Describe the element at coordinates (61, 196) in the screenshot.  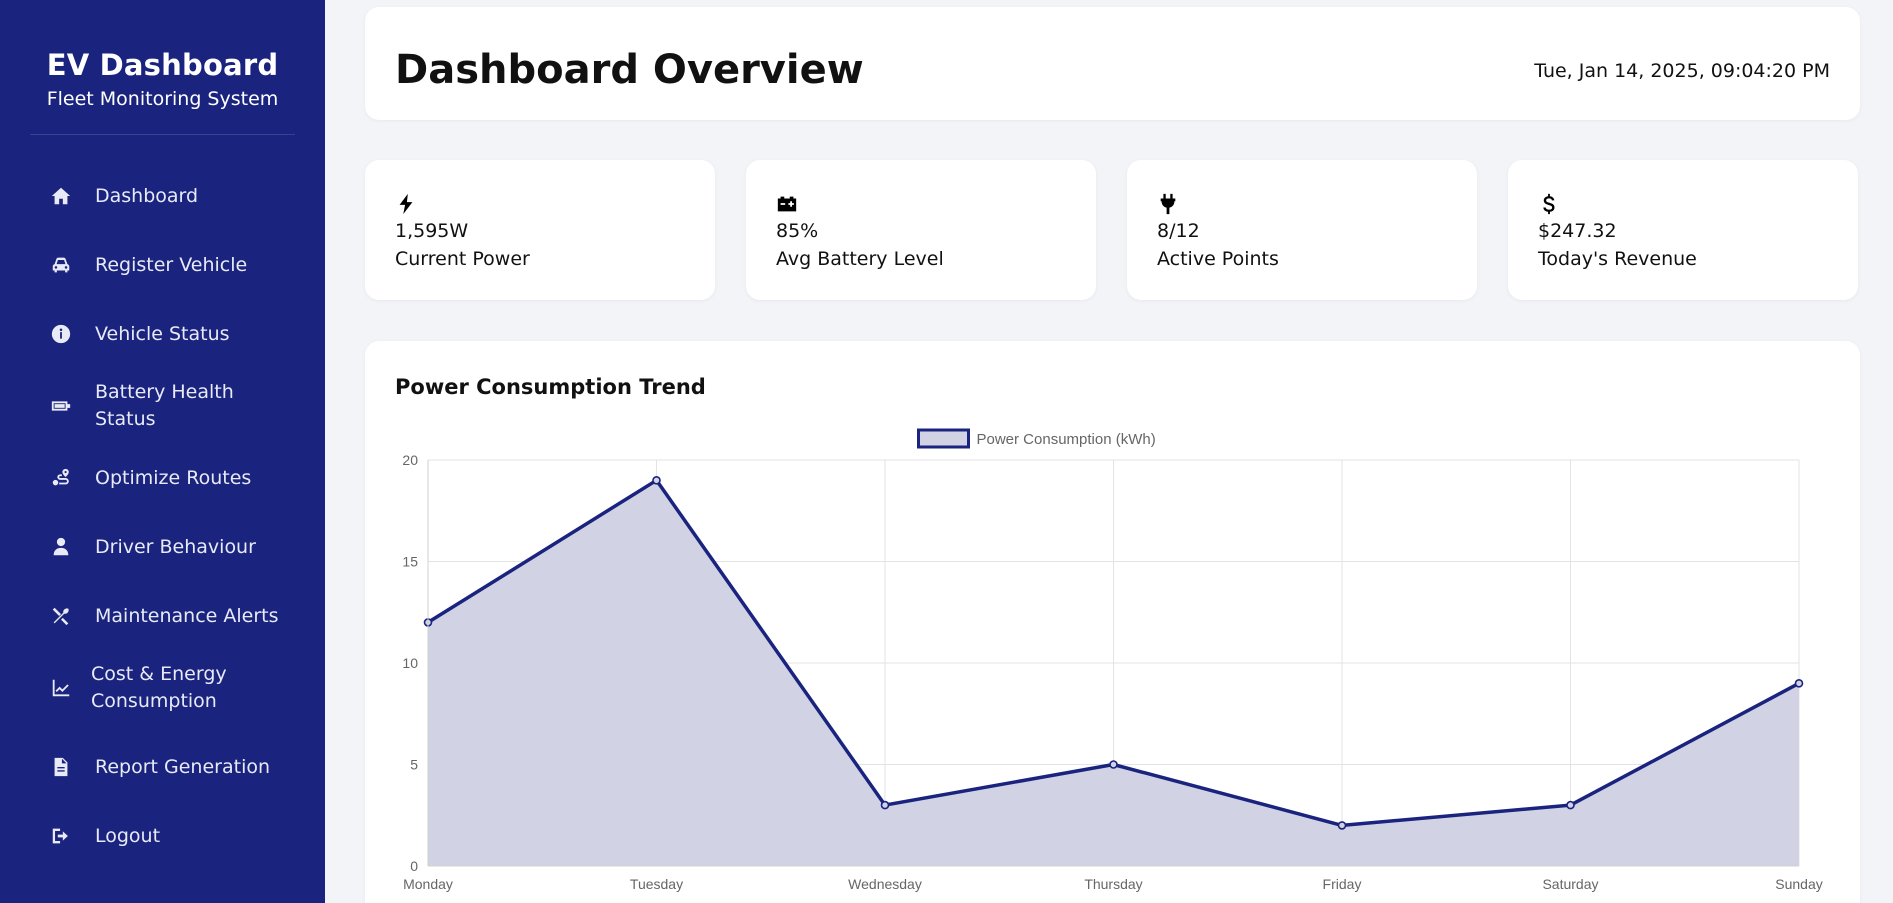
I see `home-icon` at that location.